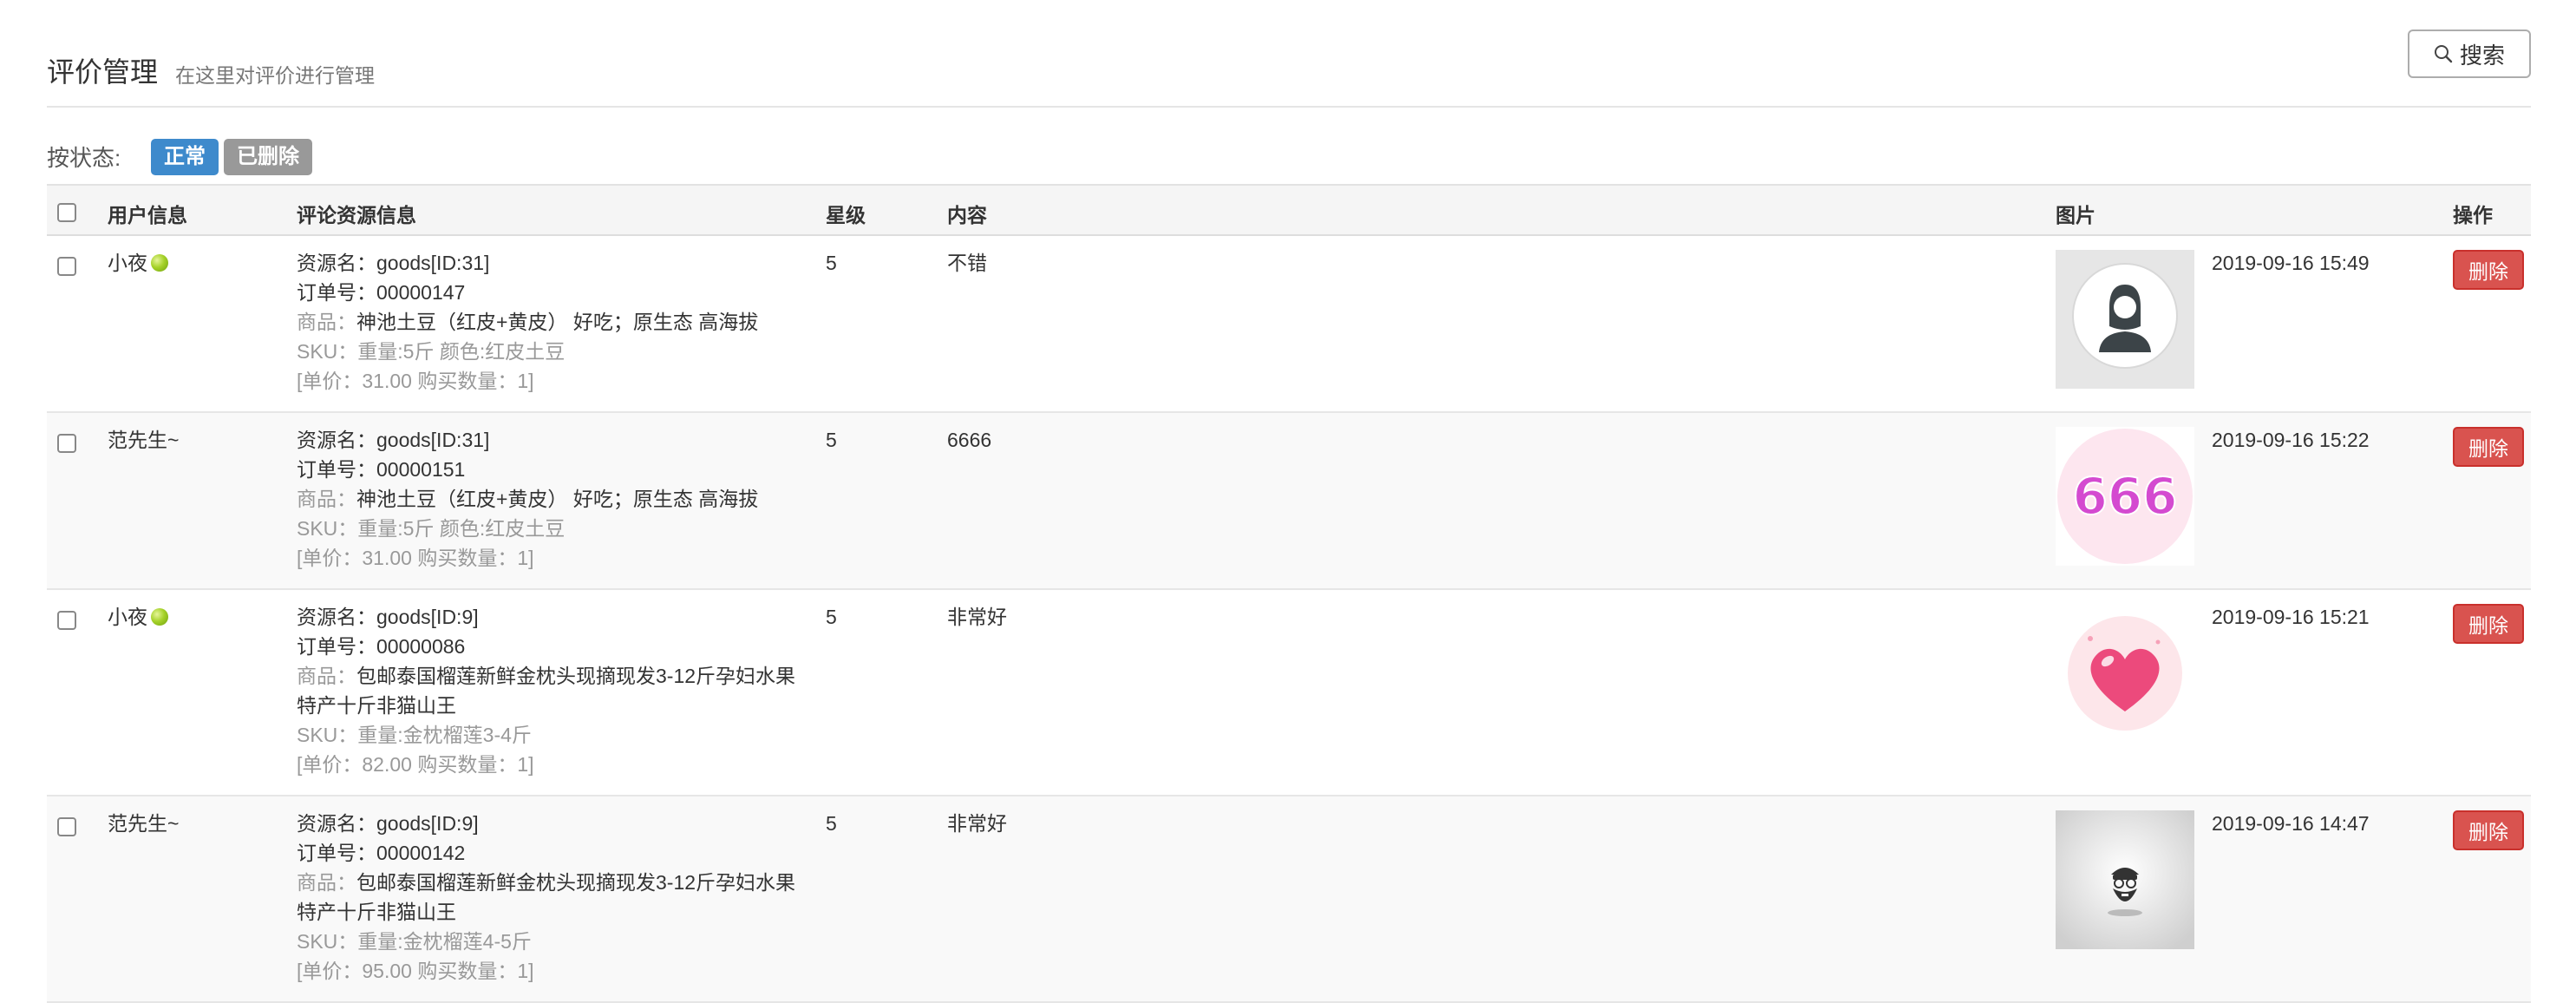  I want to click on order-number: 订单号：00000086, so click(381, 646).